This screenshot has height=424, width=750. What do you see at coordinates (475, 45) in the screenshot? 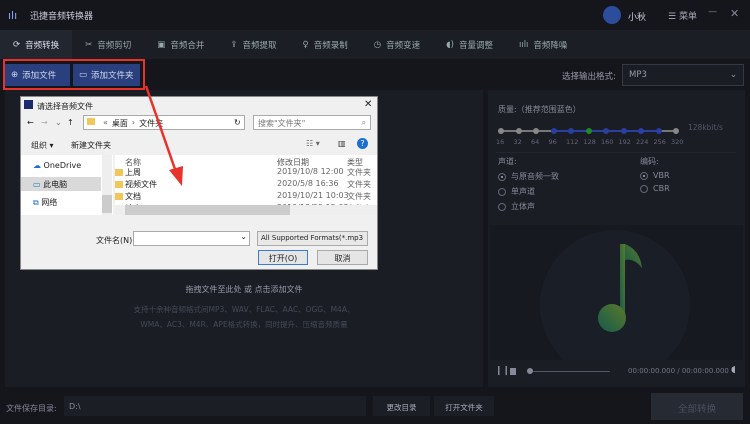
I see `tab-label: 音量调整` at bounding box center [475, 45].